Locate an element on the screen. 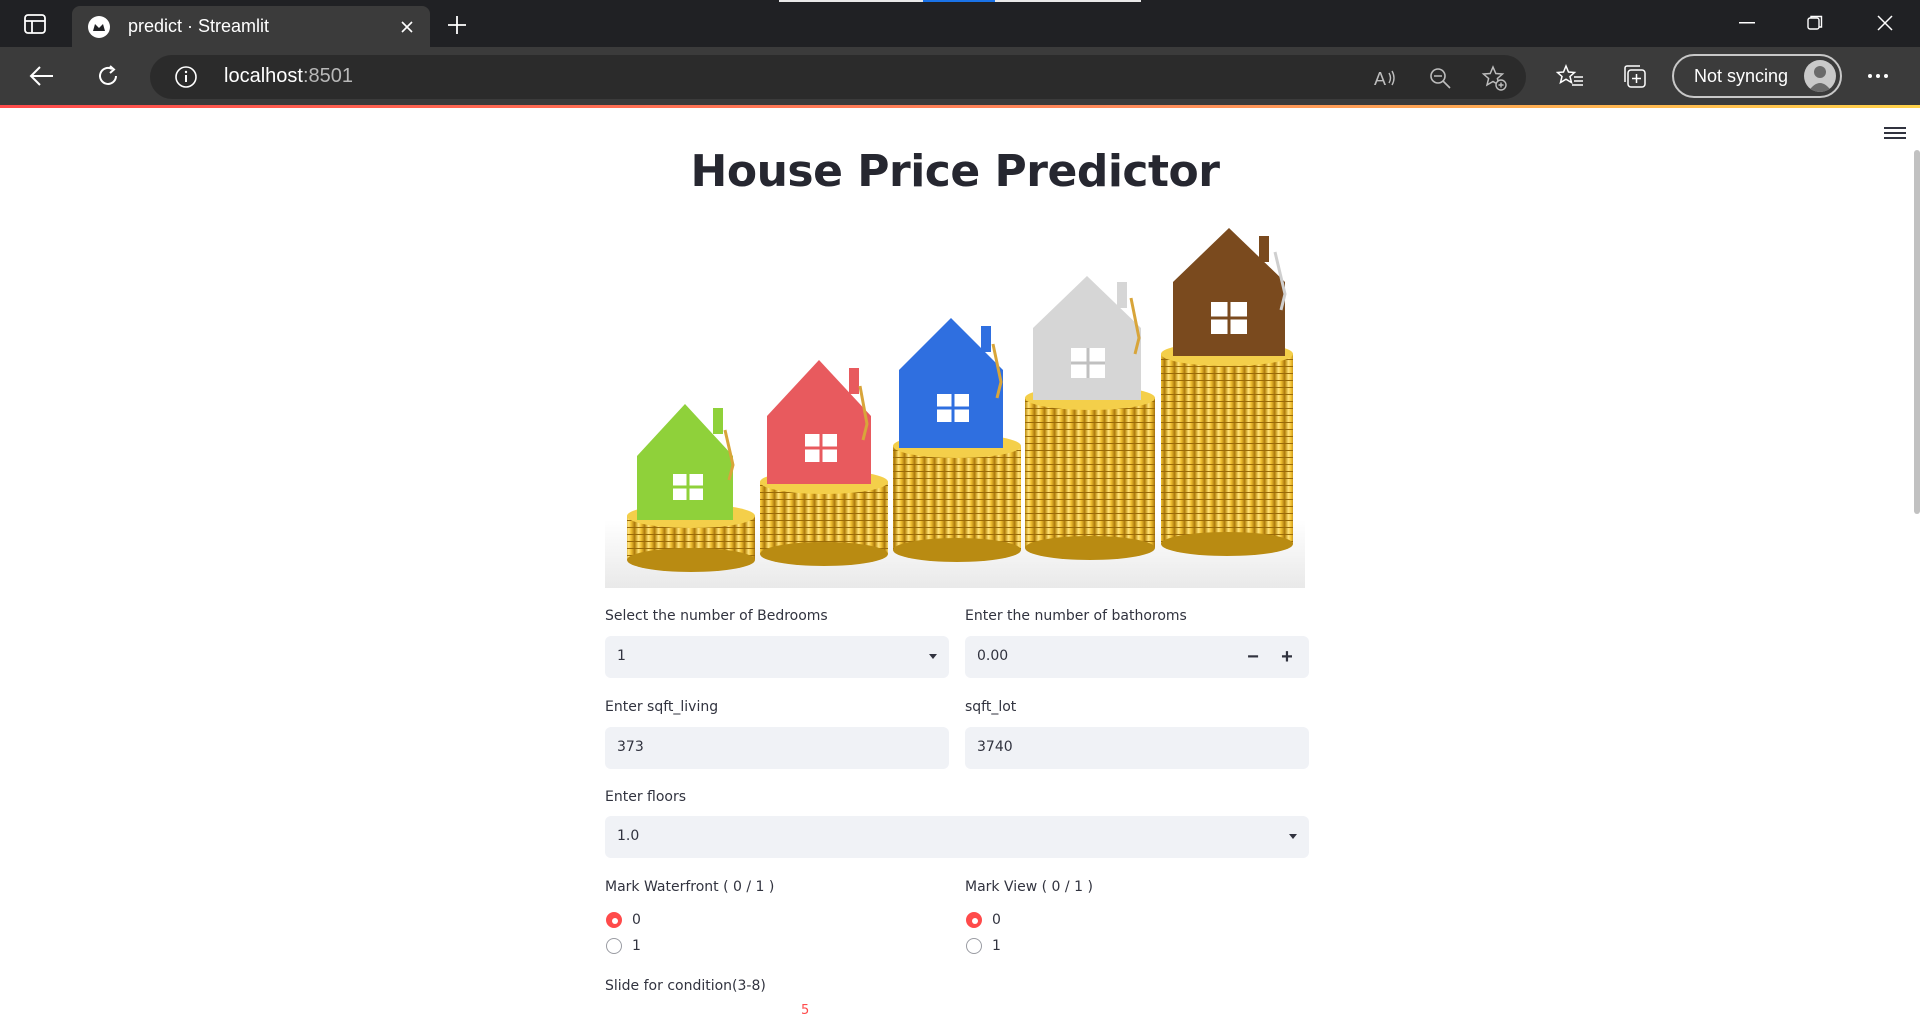  browser-toolbar: localhost:8501 A Not syncing is located at coordinates (960, 76).